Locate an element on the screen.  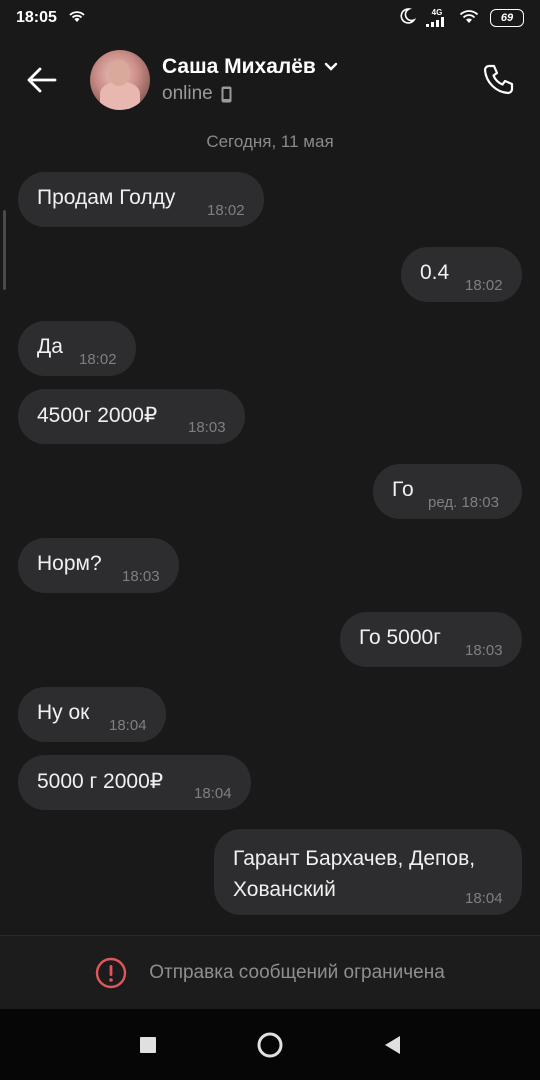
system-nav-bar is located at coordinates (270, 1044).